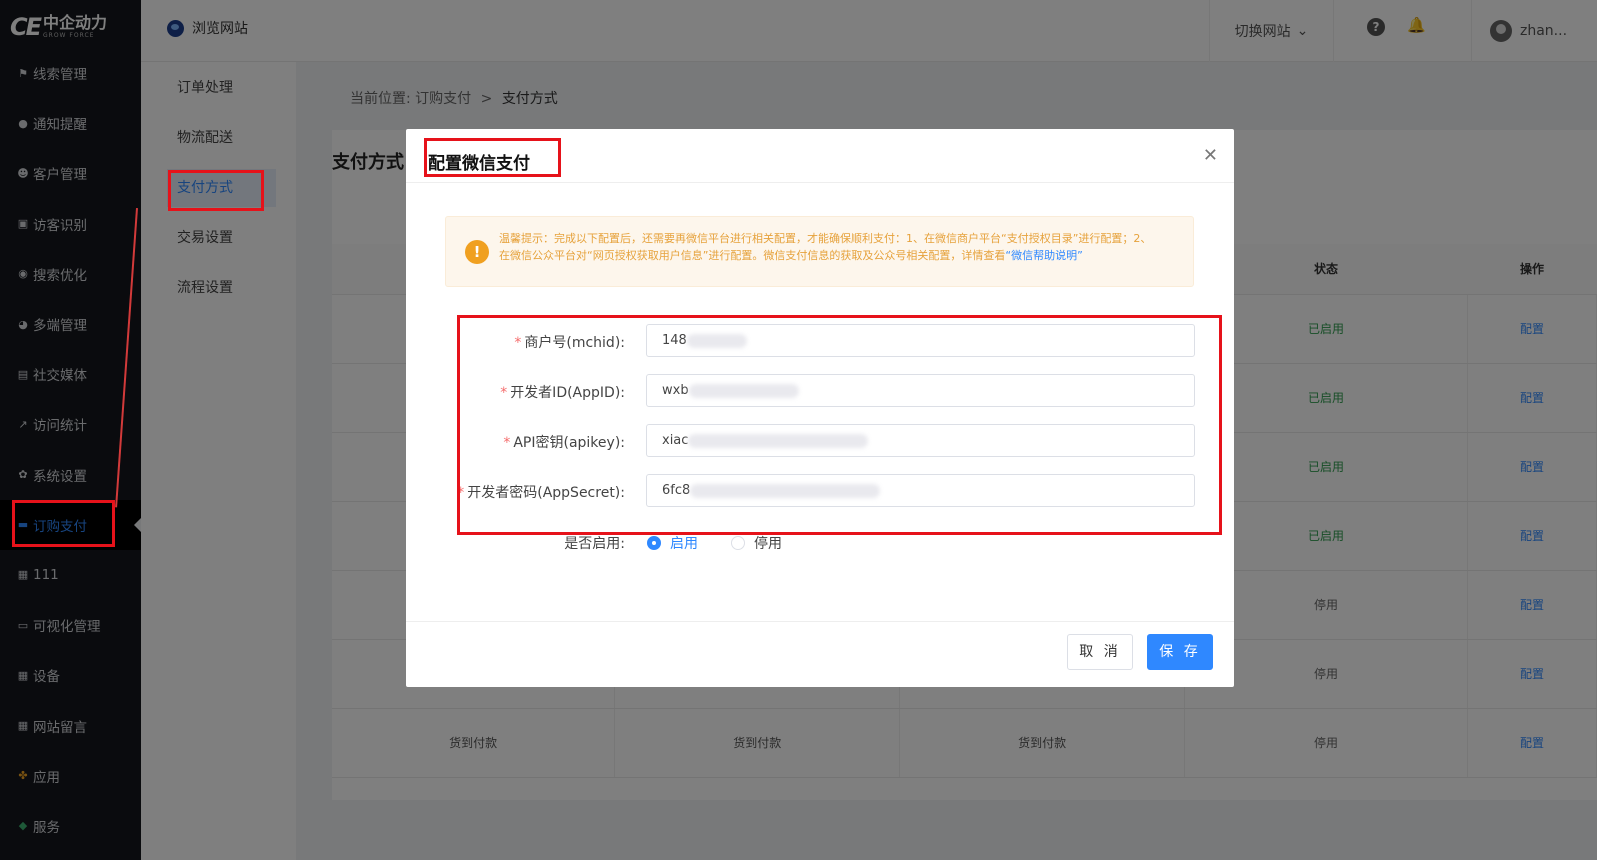  Describe the element at coordinates (1180, 652) in the screenshot. I see `save-button: 保 存` at that location.